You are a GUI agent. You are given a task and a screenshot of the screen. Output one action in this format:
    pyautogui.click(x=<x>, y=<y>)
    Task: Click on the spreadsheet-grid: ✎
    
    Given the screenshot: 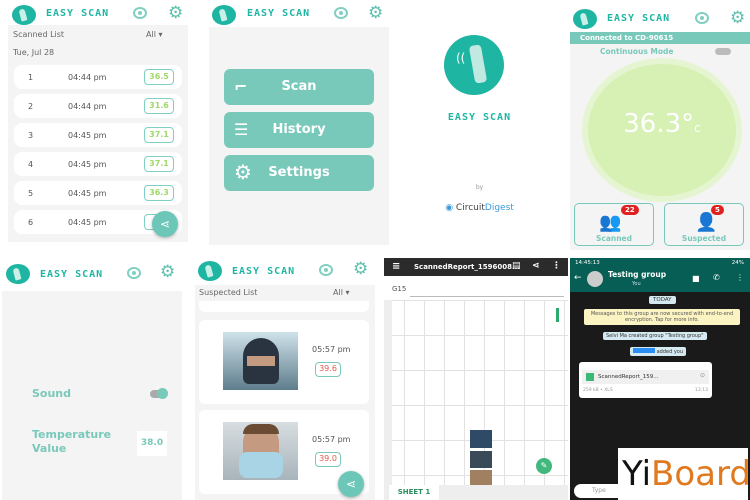 What is the action you would take?
    pyautogui.click(x=476, y=392)
    